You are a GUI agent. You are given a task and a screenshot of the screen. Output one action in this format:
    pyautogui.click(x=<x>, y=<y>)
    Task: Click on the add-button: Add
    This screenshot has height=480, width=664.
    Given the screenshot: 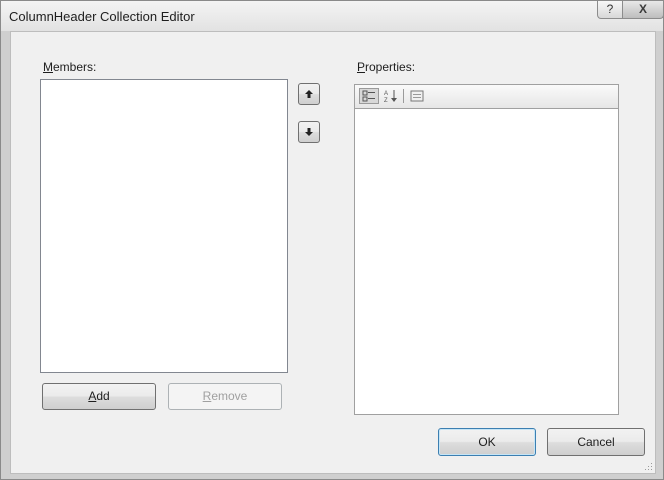 What is the action you would take?
    pyautogui.click(x=99, y=396)
    